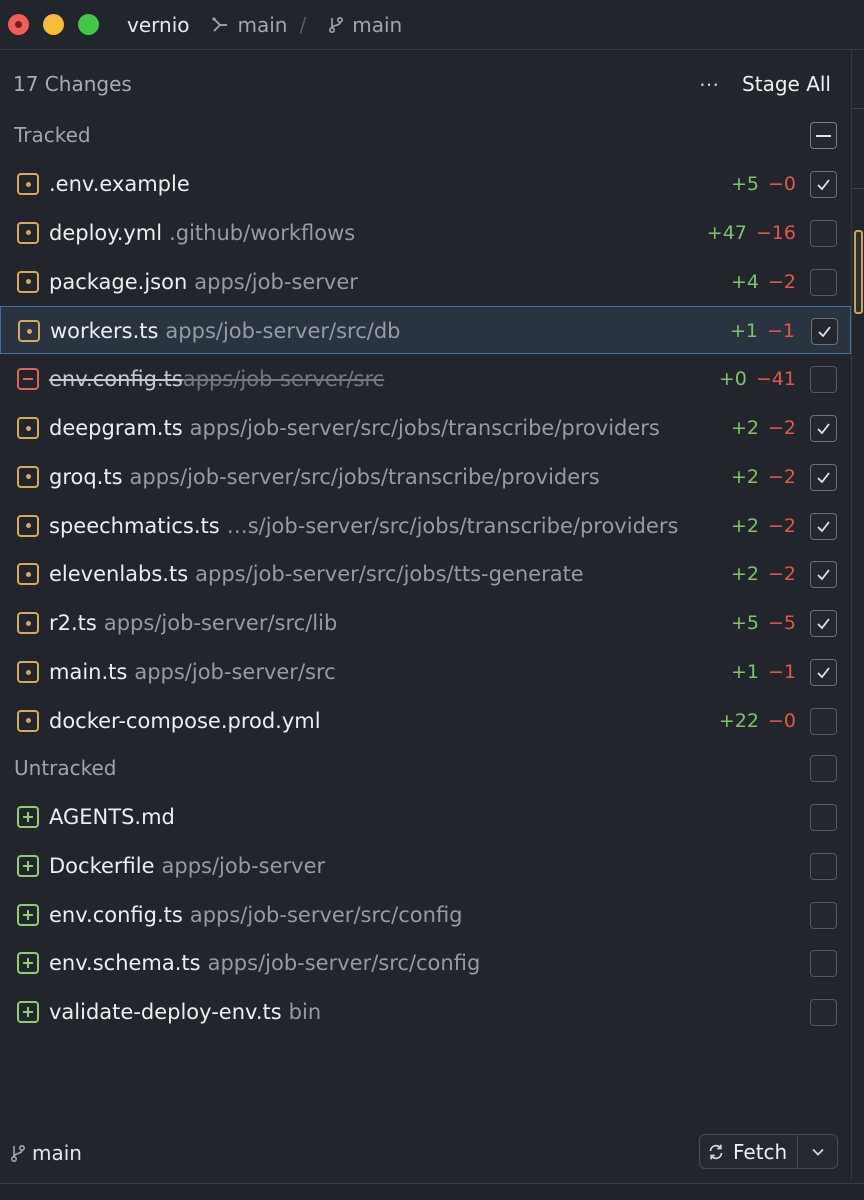 This screenshot has width=864, height=1200. I want to click on file-path: apps/job-server/src, so click(235, 672).